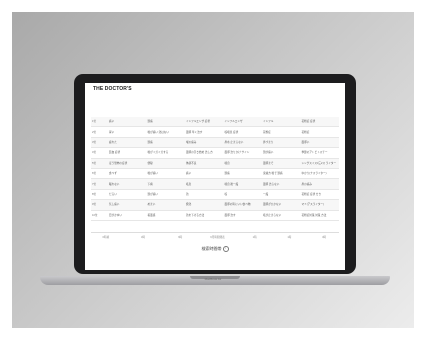 The image size is (426, 340). Describe the element at coordinates (204, 153) in the screenshot. I see `table-cell: 風邪の引き始め 治し方` at that location.